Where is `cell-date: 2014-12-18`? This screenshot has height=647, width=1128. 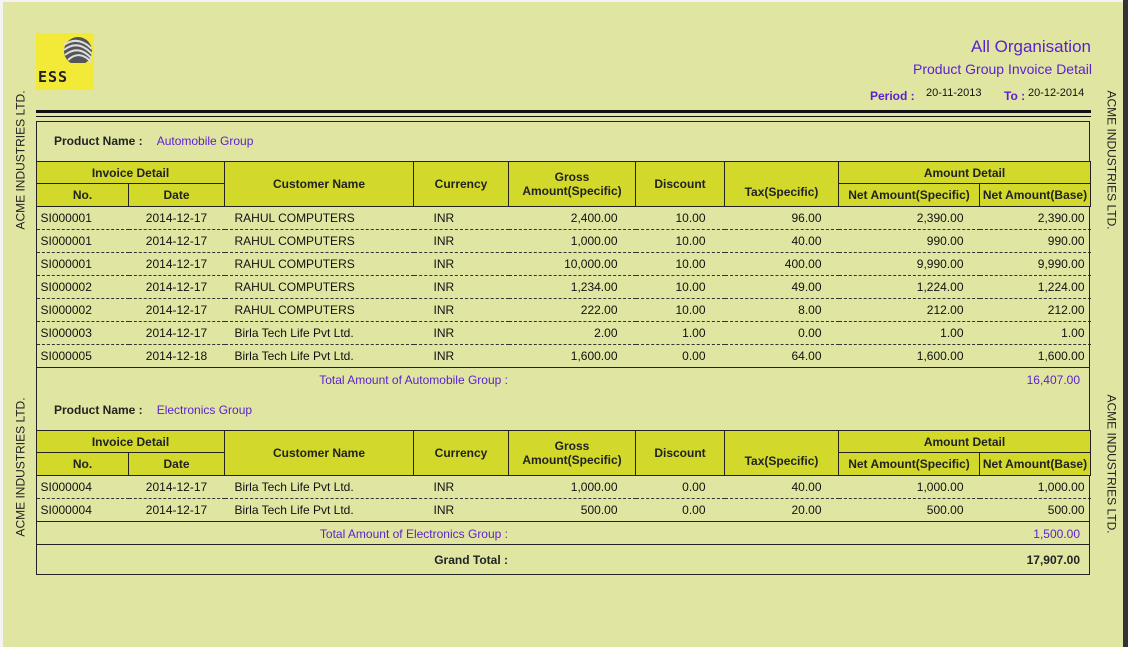
cell-date: 2014-12-18 is located at coordinates (176, 356).